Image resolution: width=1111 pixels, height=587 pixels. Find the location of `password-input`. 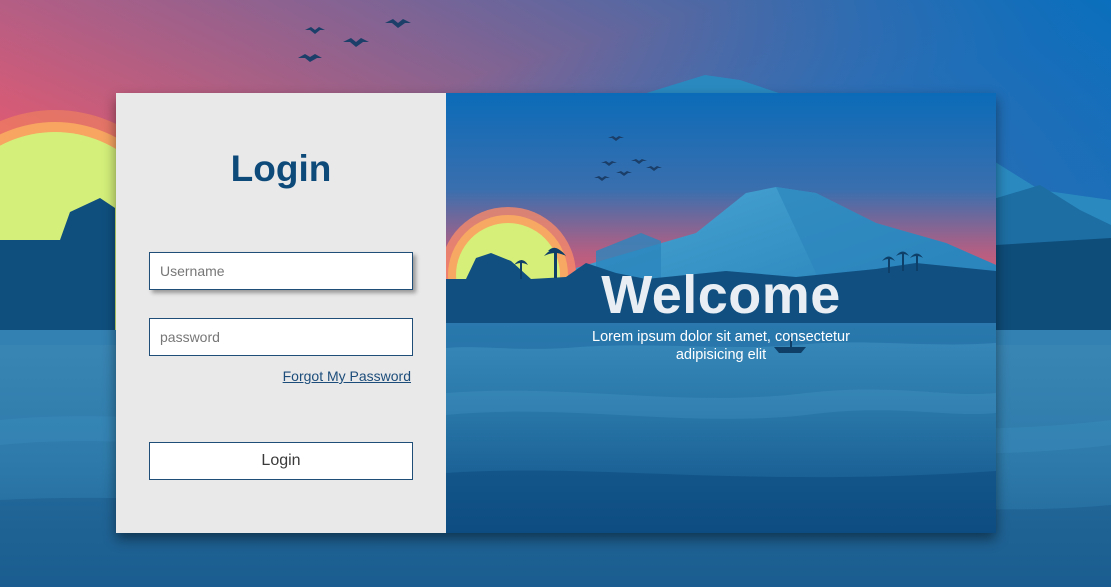

password-input is located at coordinates (281, 337).